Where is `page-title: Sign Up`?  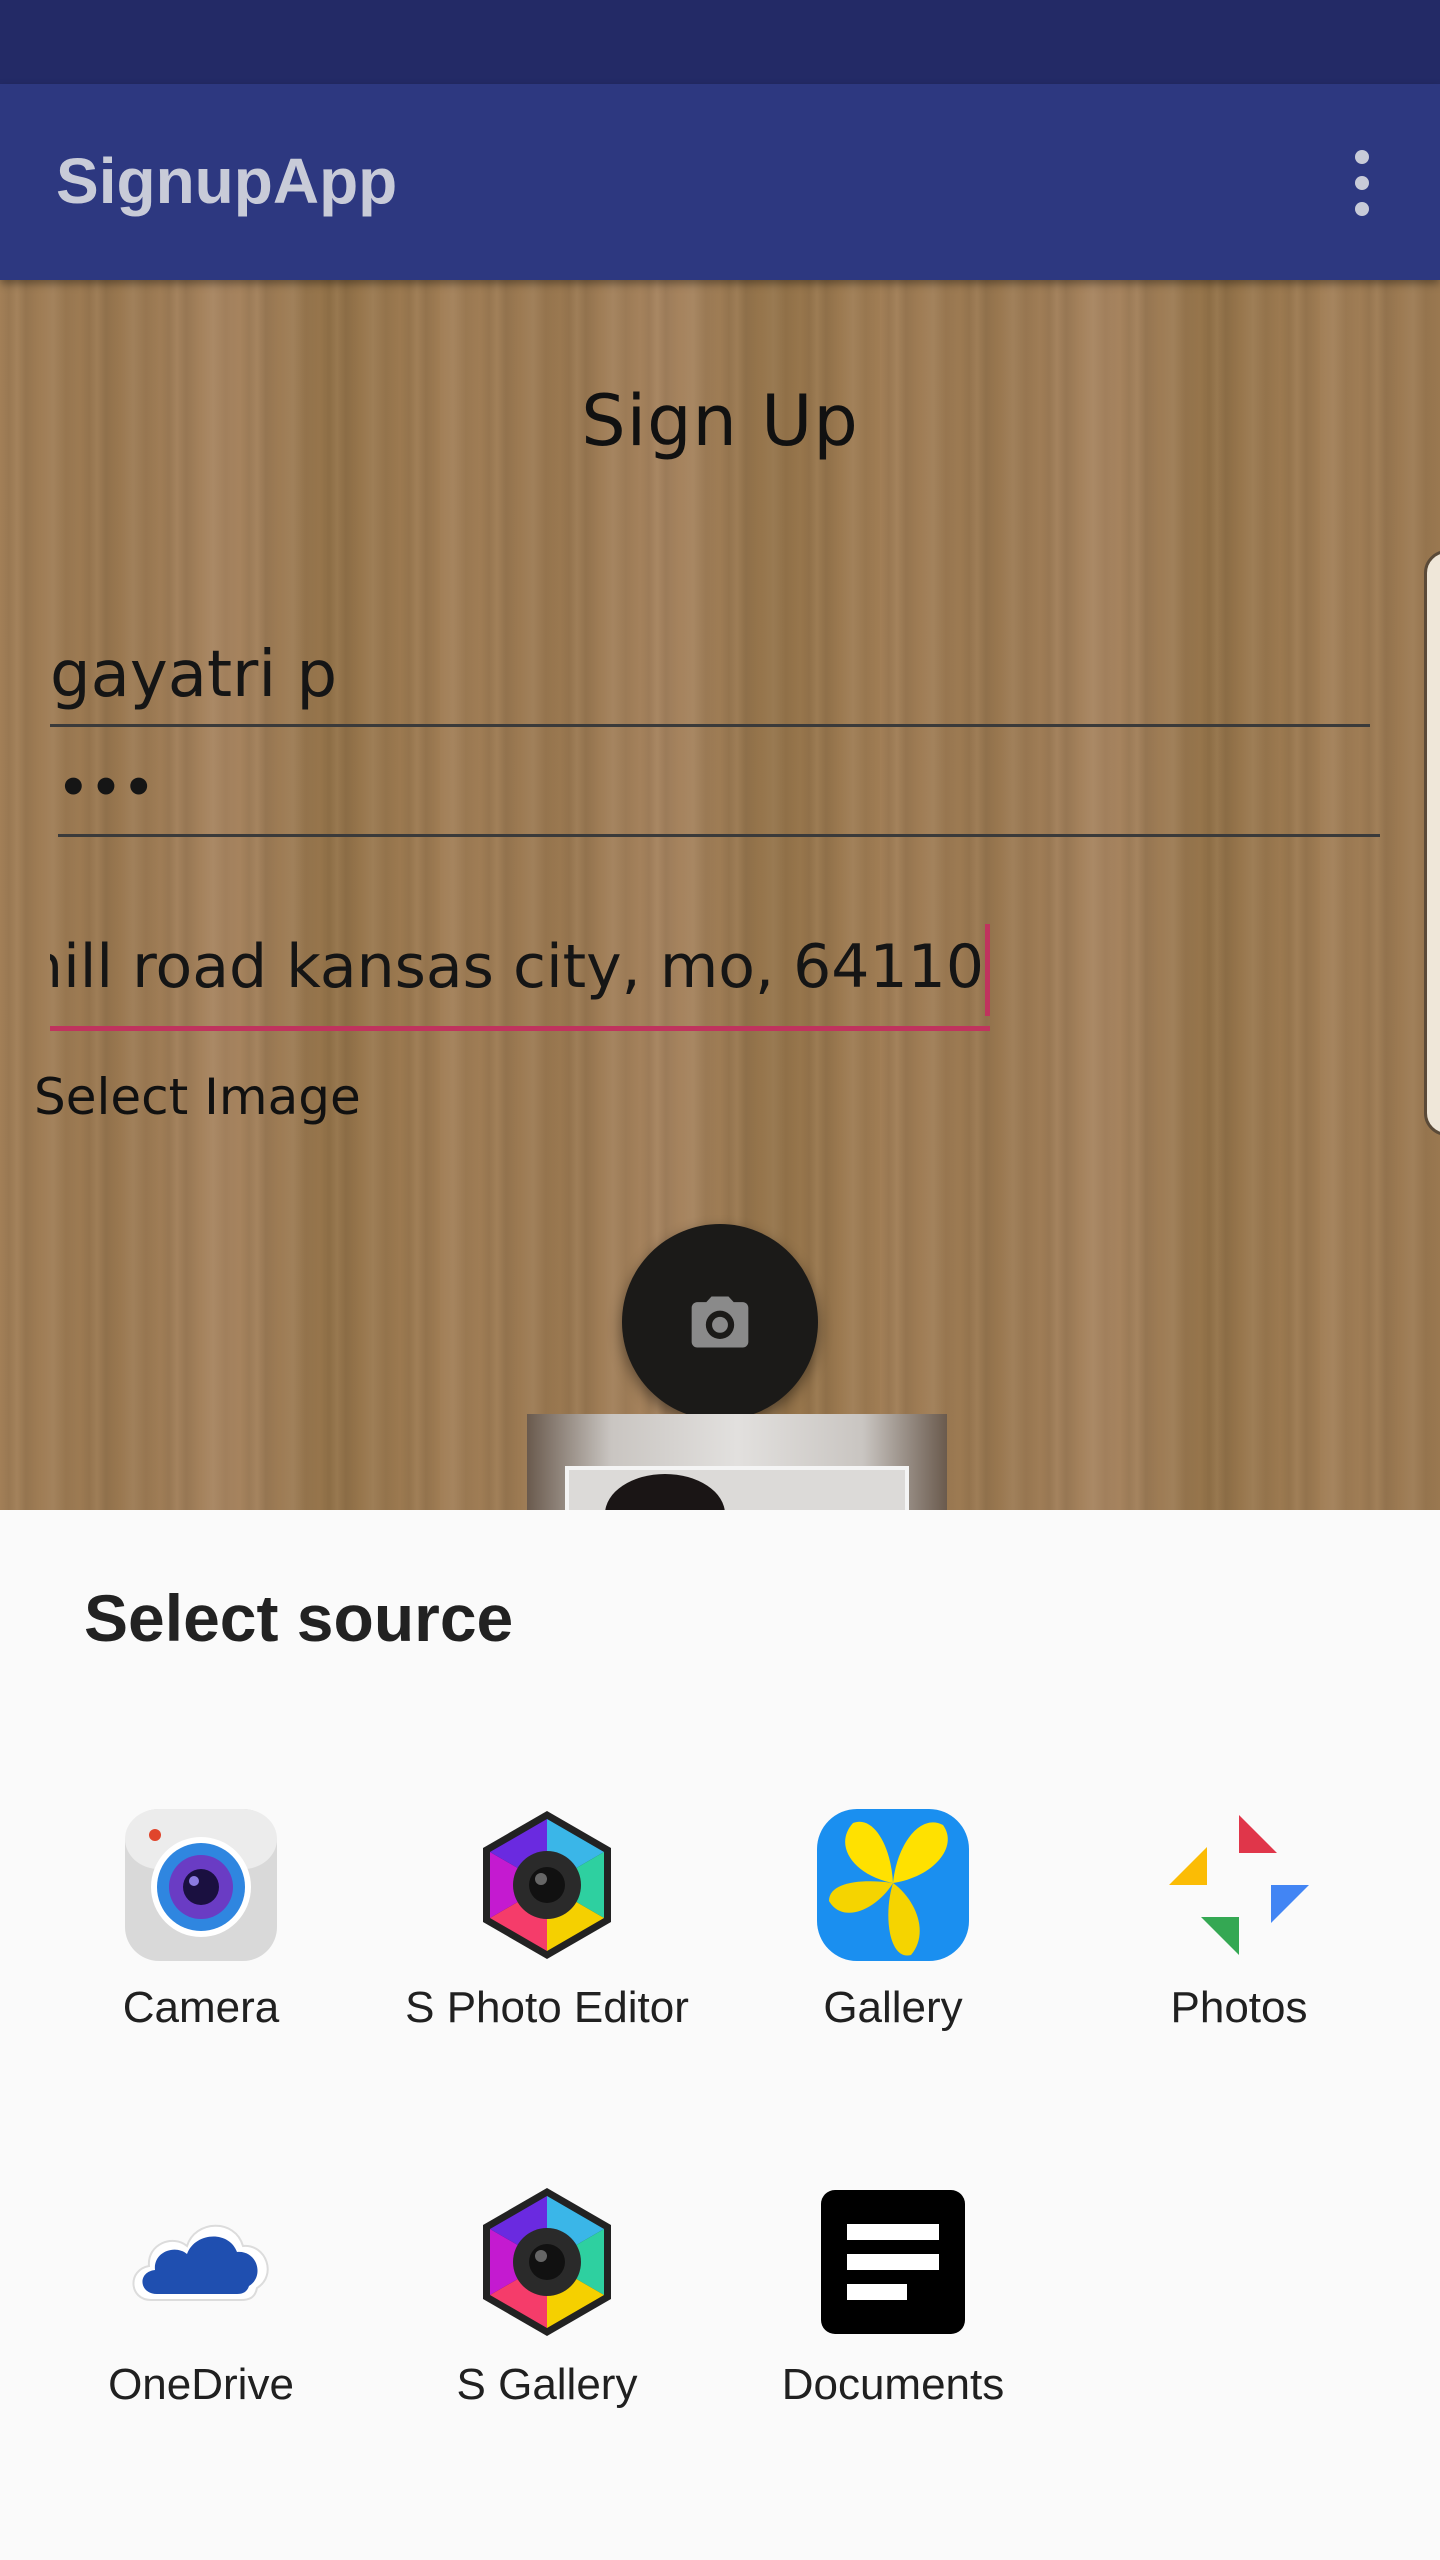 page-title: Sign Up is located at coordinates (720, 421).